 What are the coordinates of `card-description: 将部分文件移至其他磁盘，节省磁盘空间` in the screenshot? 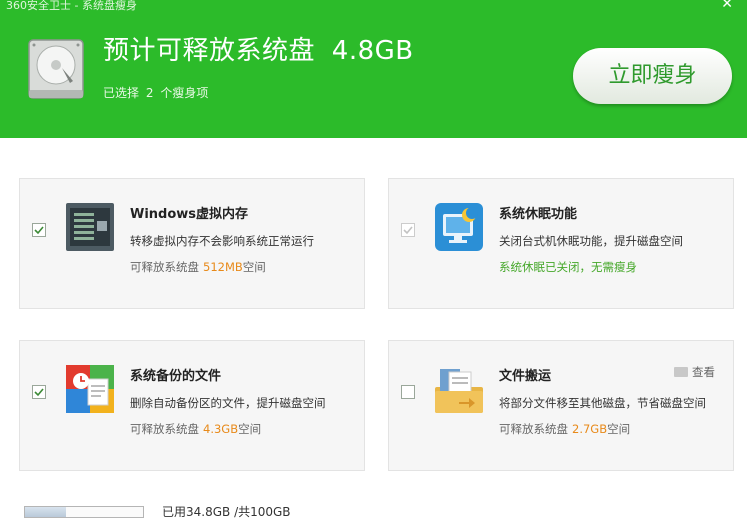 It's located at (602, 403).